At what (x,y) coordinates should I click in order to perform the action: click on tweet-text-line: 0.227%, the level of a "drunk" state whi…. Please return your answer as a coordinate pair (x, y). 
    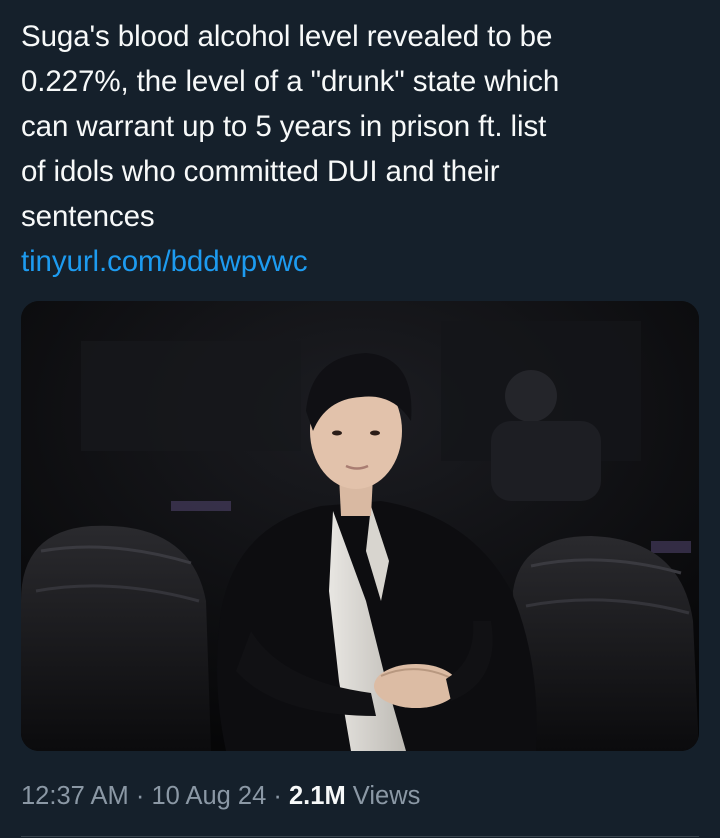
    Looking at the image, I should click on (290, 81).